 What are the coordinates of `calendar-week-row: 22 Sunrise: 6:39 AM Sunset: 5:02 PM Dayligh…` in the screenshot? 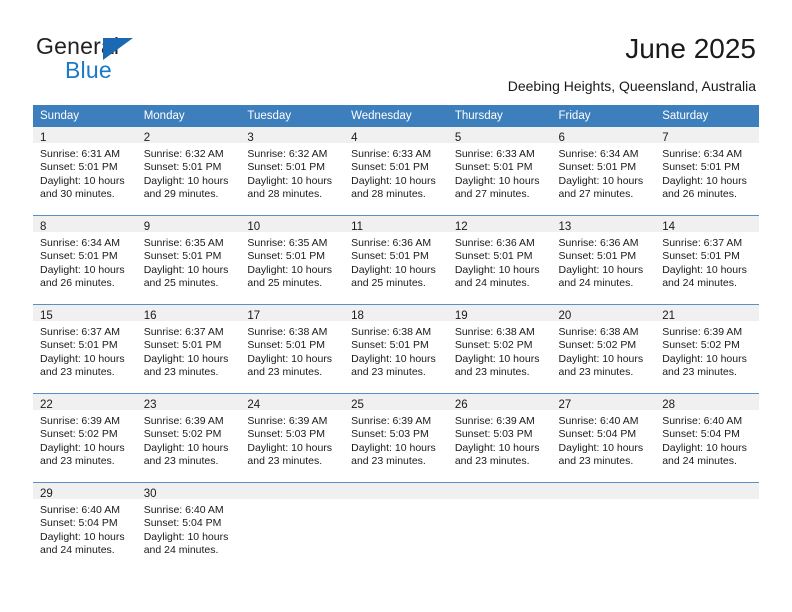 It's located at (396, 438).